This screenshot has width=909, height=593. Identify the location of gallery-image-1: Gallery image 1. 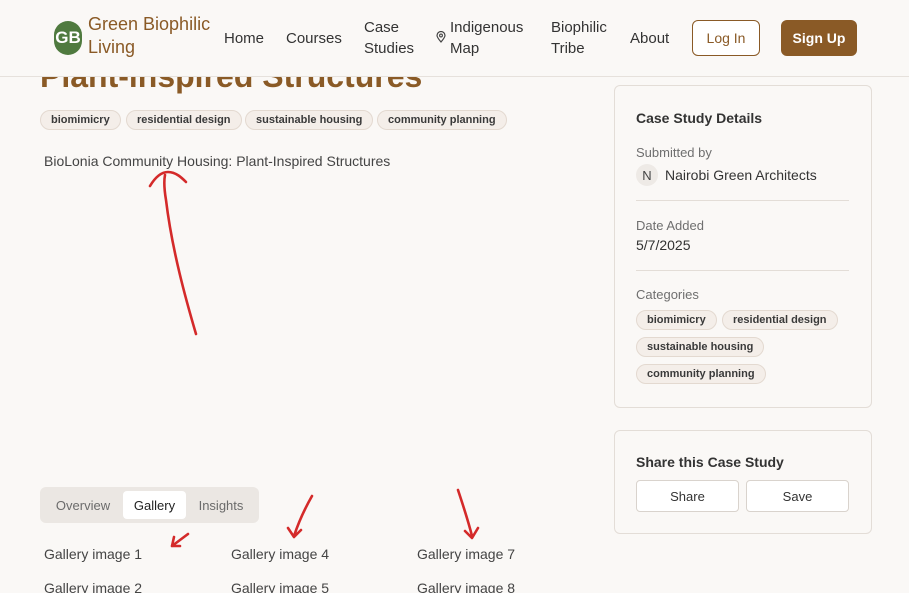
(91, 554).